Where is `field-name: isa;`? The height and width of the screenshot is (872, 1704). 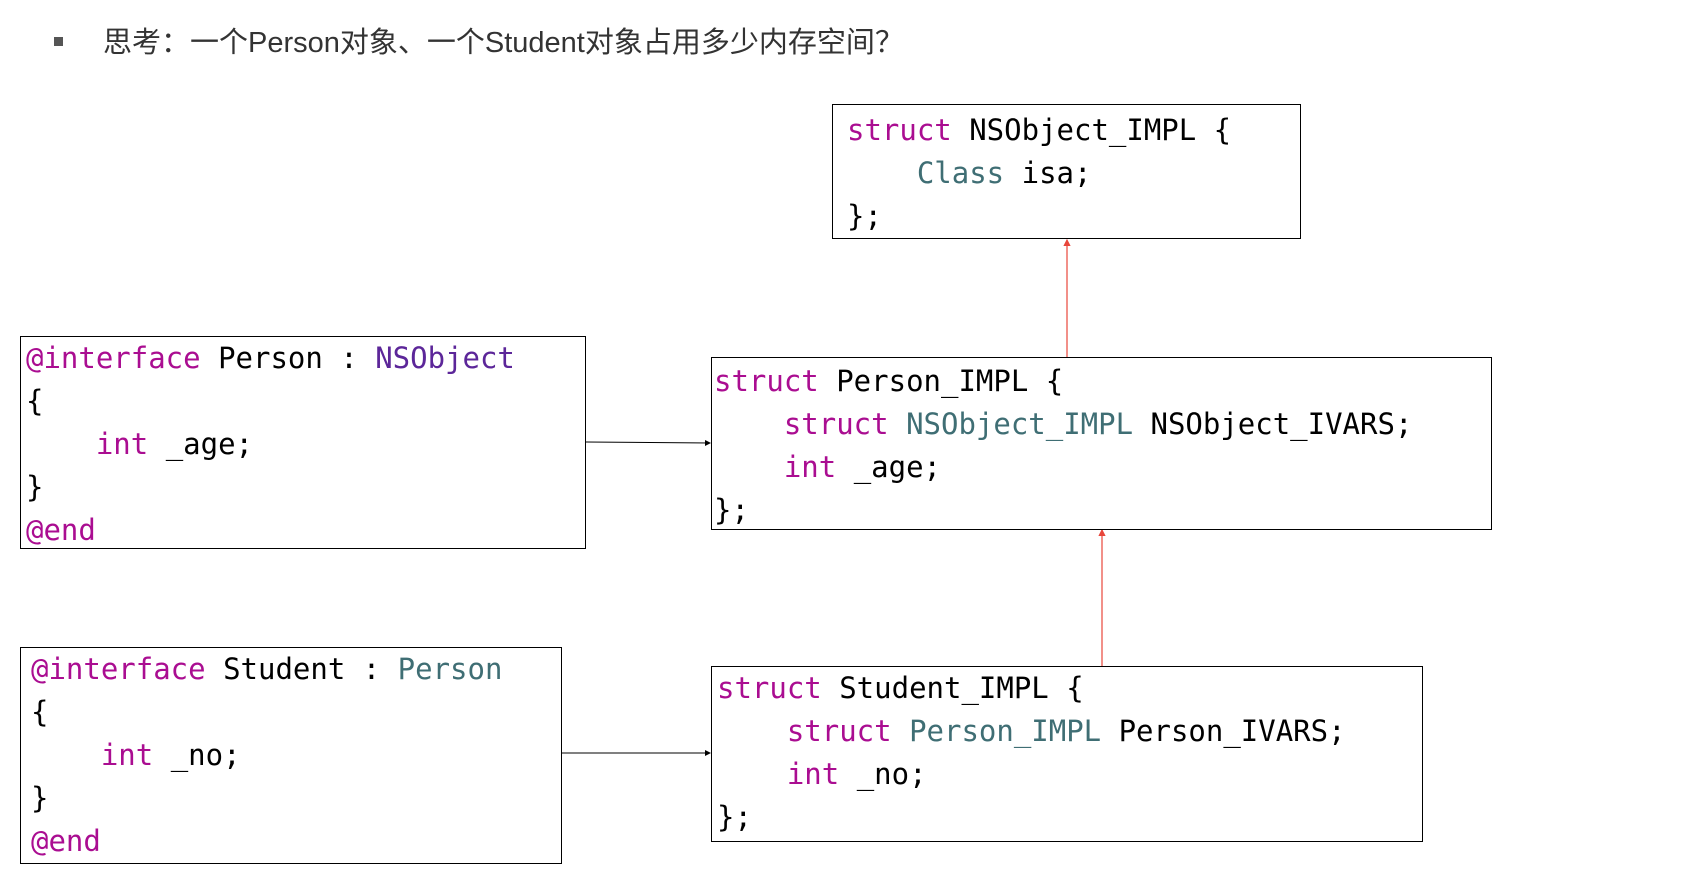 field-name: isa; is located at coordinates (1048, 173).